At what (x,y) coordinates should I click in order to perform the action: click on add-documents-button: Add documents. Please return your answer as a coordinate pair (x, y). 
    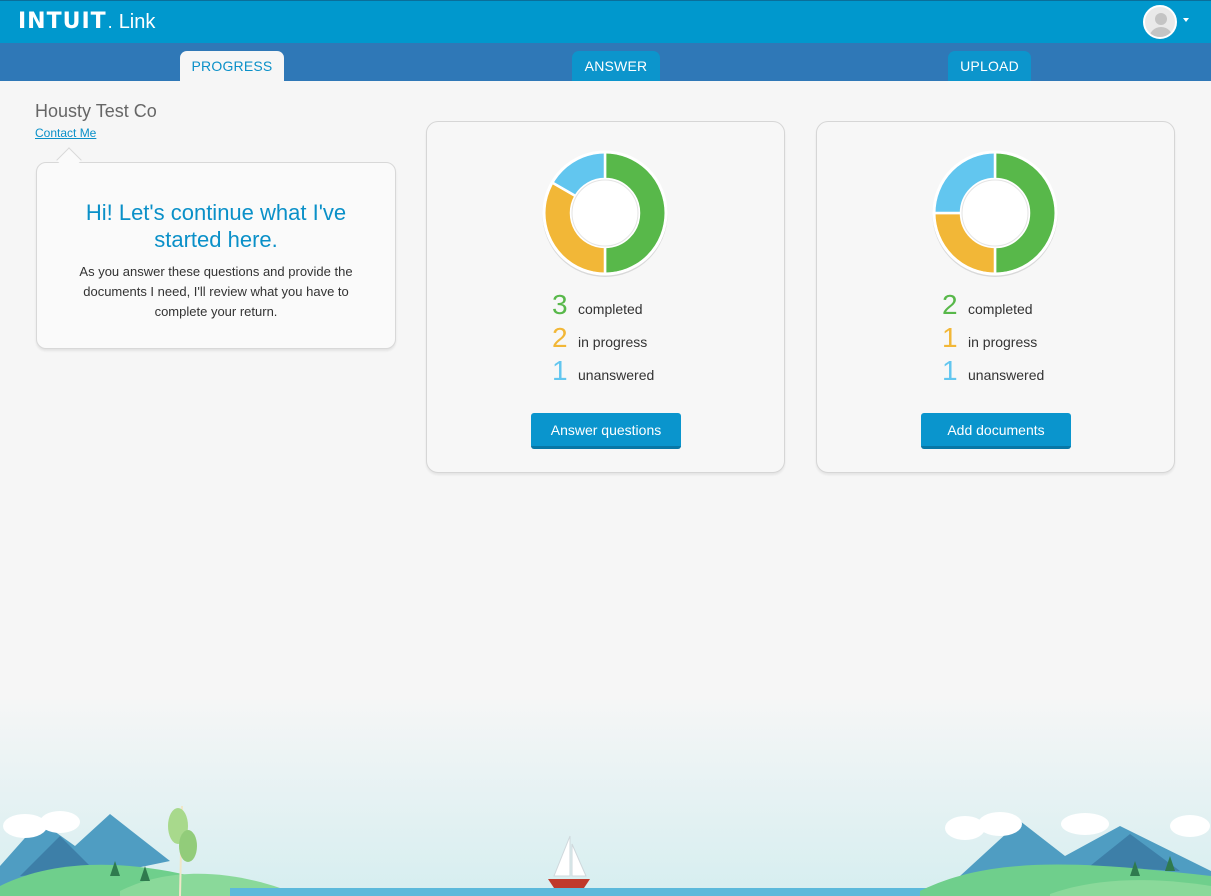
    Looking at the image, I should click on (996, 431).